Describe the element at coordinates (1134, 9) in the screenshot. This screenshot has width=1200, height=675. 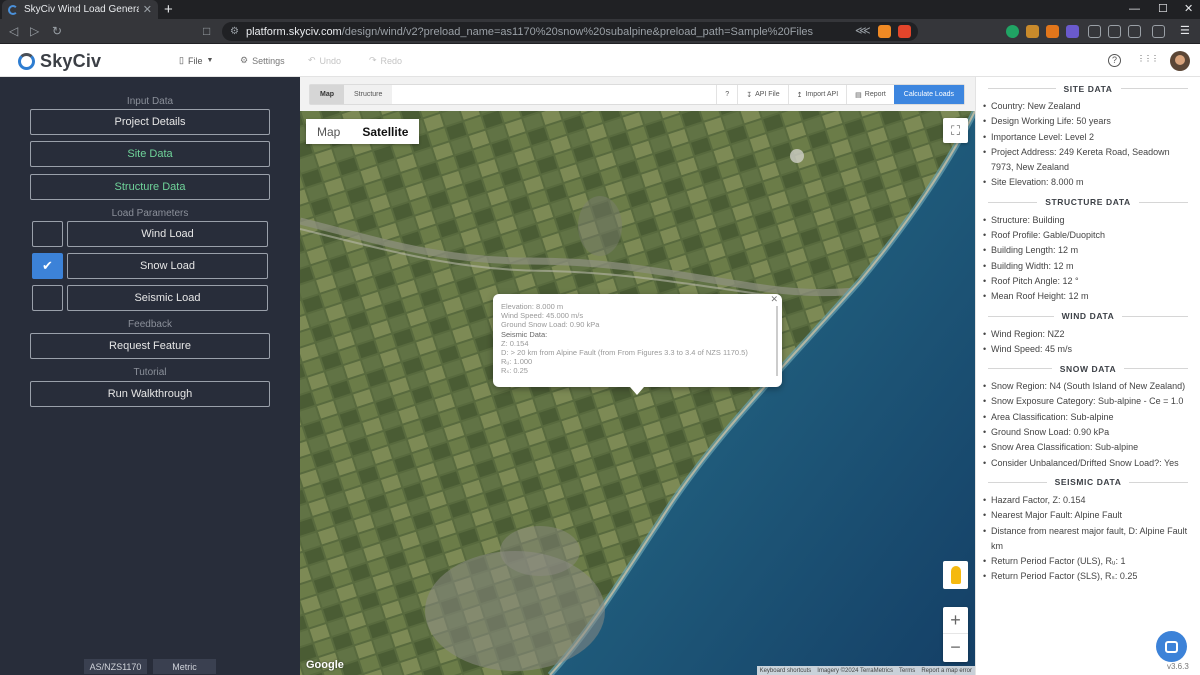
I see `minimize-window-button: —` at that location.